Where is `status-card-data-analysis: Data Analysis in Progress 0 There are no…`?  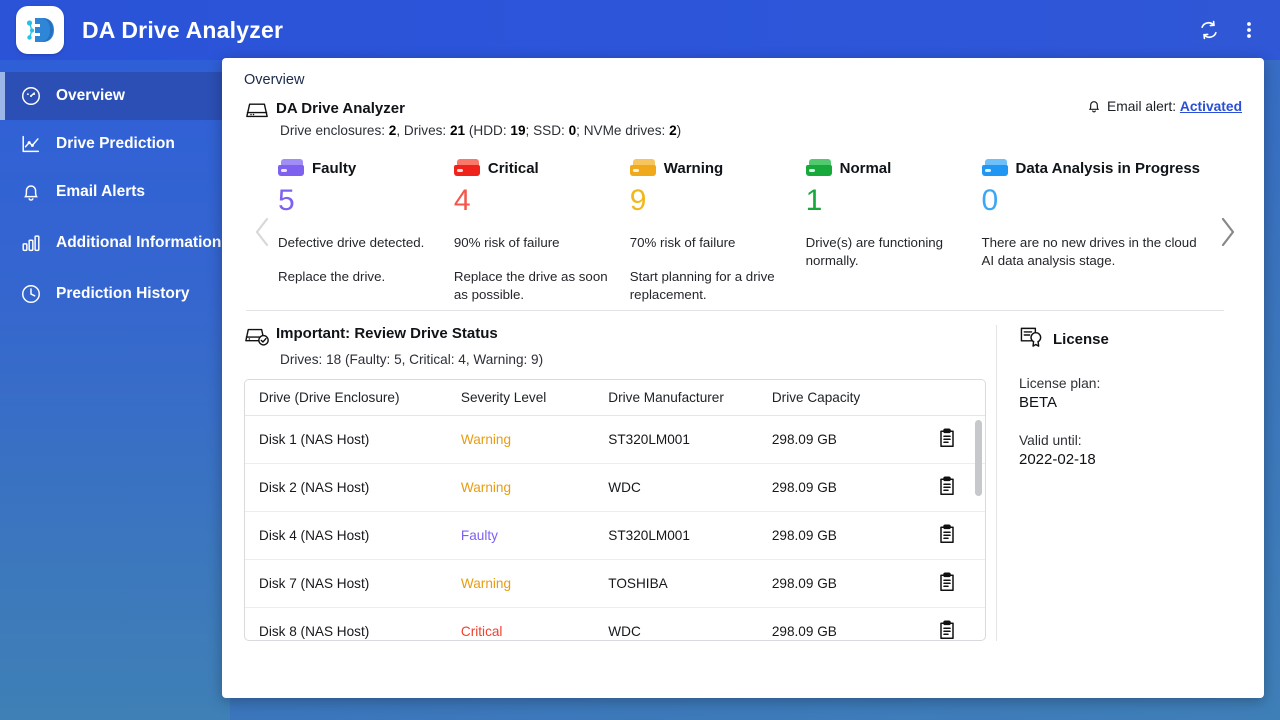
status-card-data-analysis: Data Analysis in Progress 0 There are no… is located at coordinates (1096, 230).